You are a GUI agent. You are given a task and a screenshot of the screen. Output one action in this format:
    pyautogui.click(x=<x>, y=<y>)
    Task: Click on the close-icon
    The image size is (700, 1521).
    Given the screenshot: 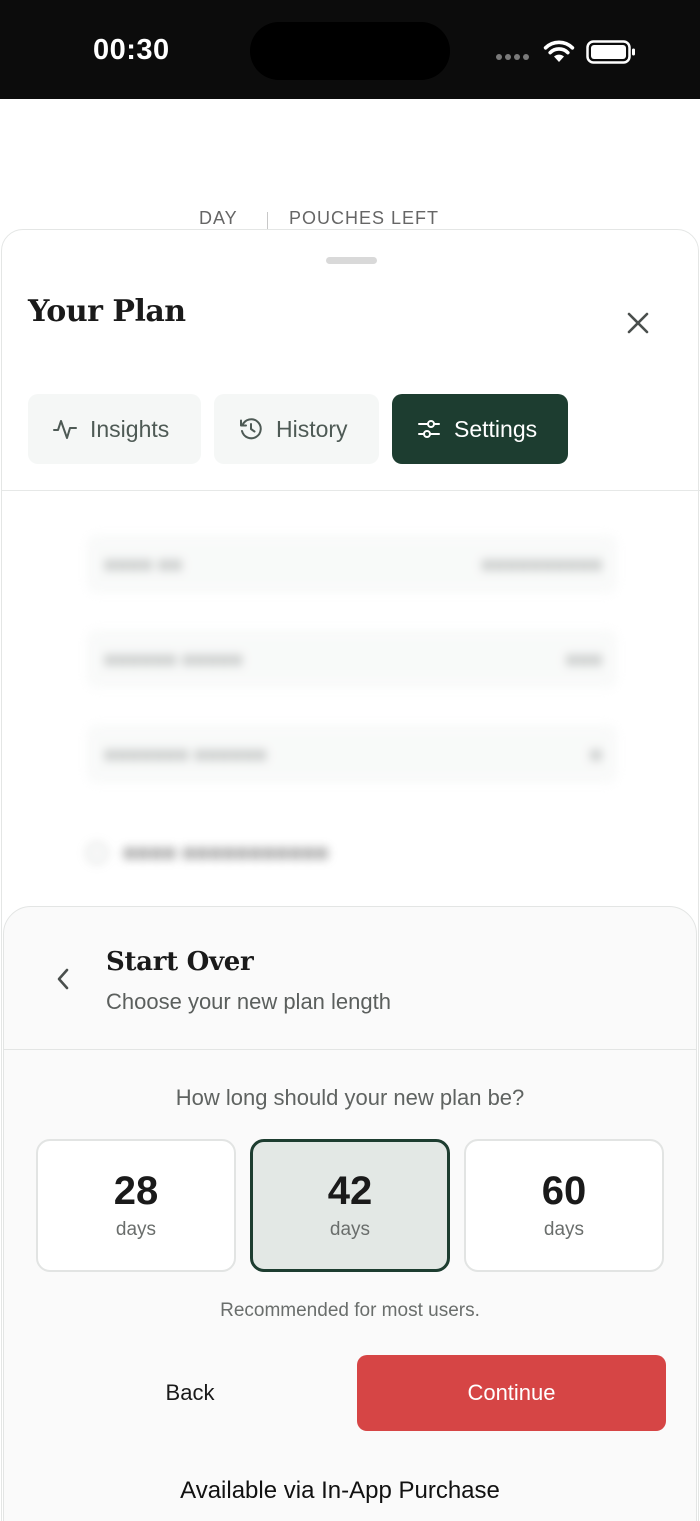 What is the action you would take?
    pyautogui.click(x=638, y=323)
    